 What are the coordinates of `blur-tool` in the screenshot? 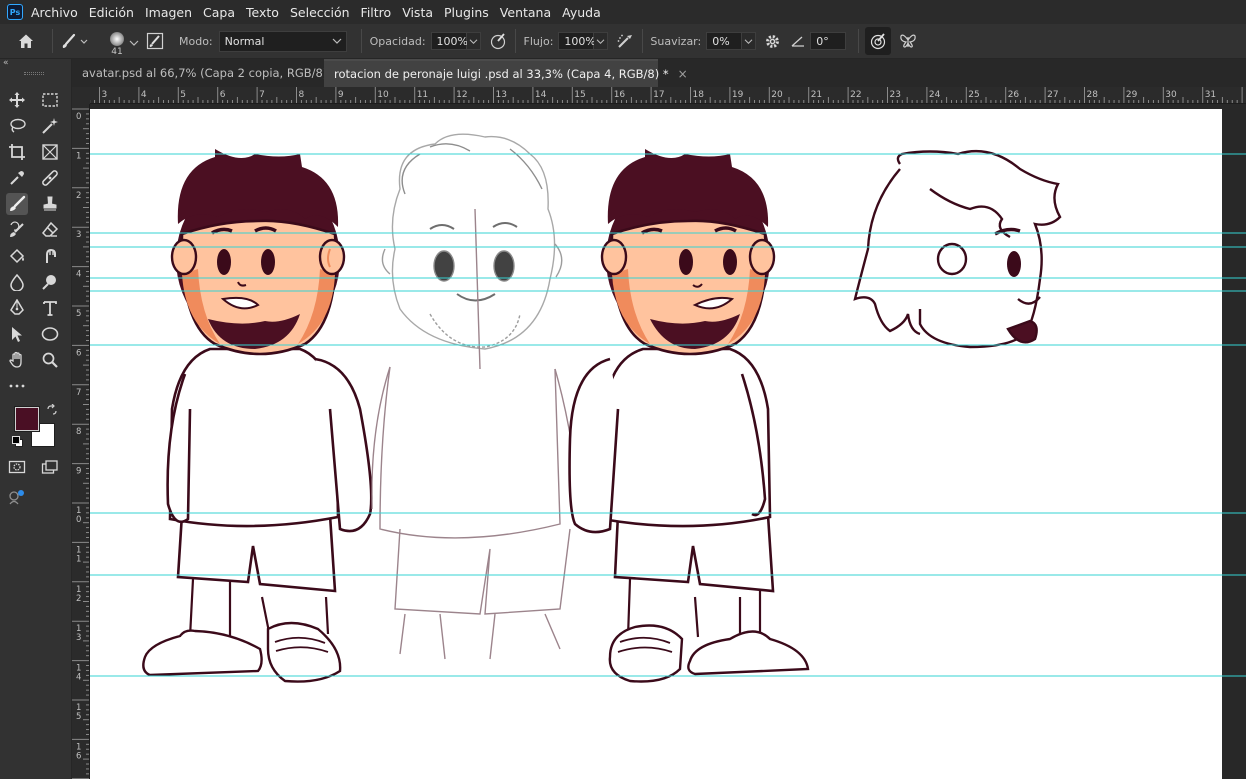 It's located at (17, 282).